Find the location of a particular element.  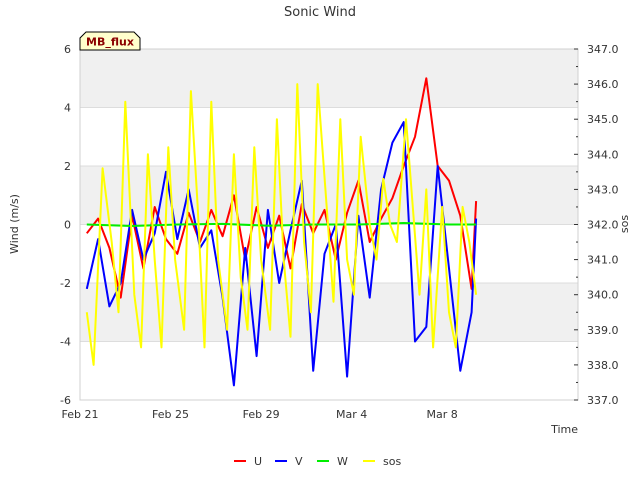

x-tick-label: Mar 8 is located at coordinates (442, 414).